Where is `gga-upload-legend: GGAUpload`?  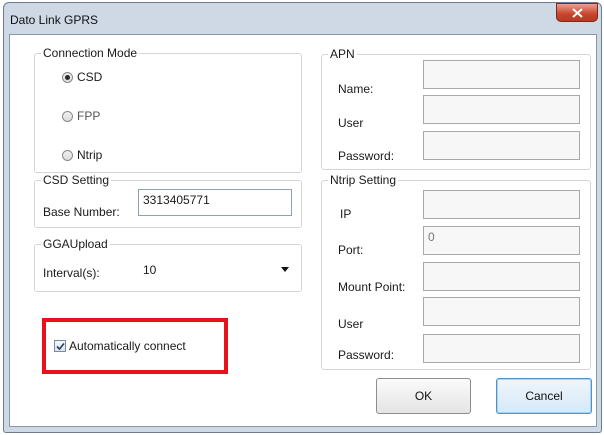
gga-upload-legend: GGAUpload is located at coordinates (75, 244).